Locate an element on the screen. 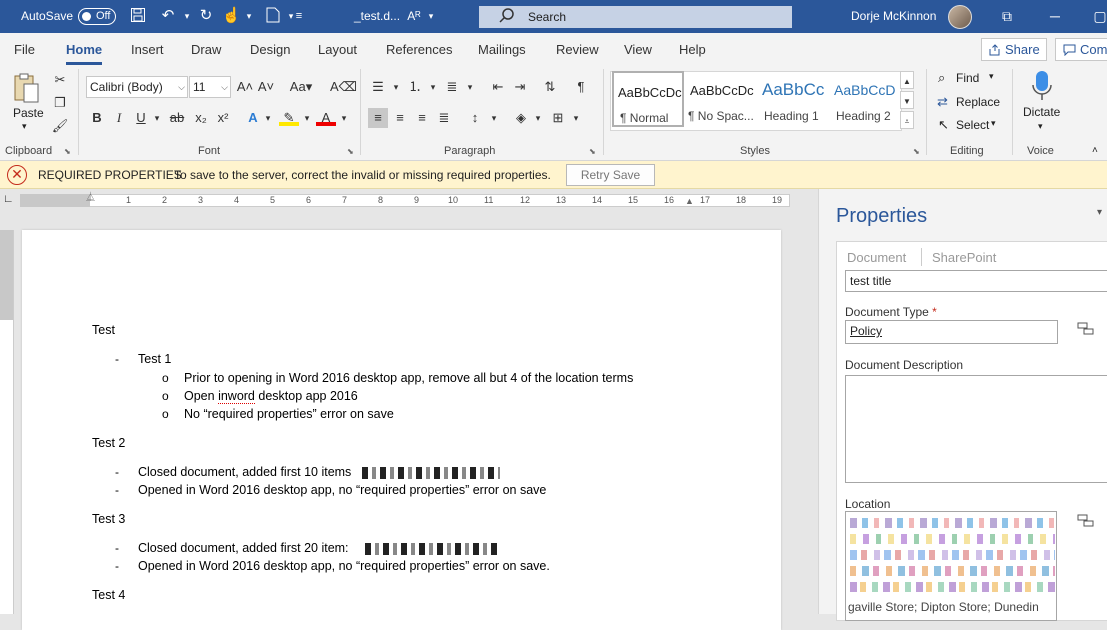 This screenshot has height=630, width=1107. dictate-label: Dictate is located at coordinates (1041, 112).